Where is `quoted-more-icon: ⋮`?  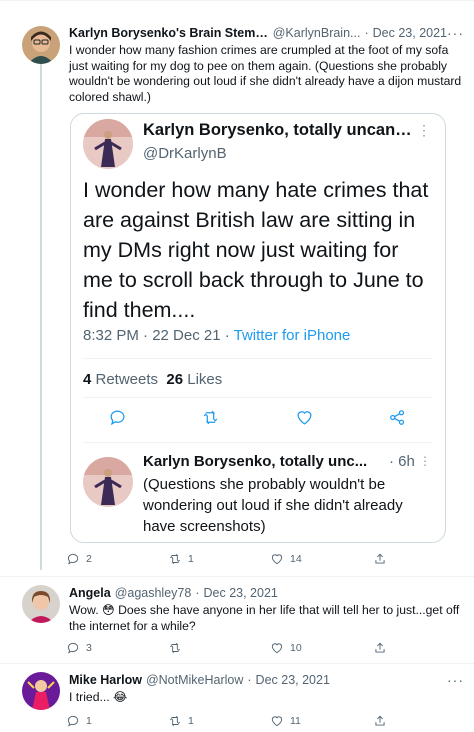 quoted-more-icon: ⋮ is located at coordinates (424, 130).